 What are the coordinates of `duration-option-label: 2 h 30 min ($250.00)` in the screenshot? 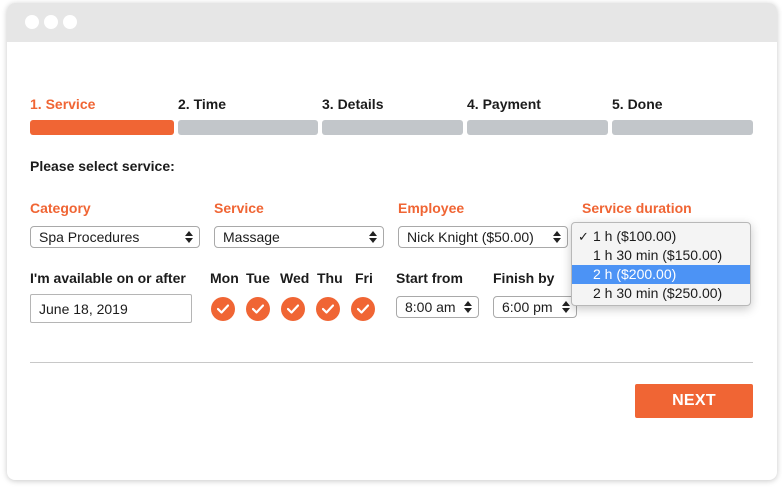 It's located at (658, 293).